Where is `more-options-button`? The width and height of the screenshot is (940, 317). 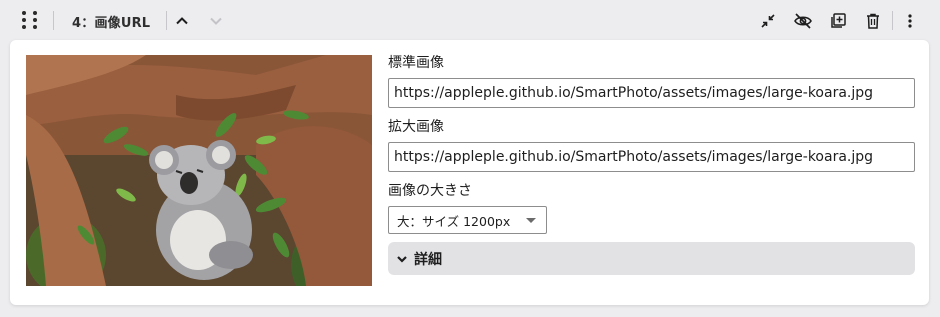
more-options-button is located at coordinates (910, 21).